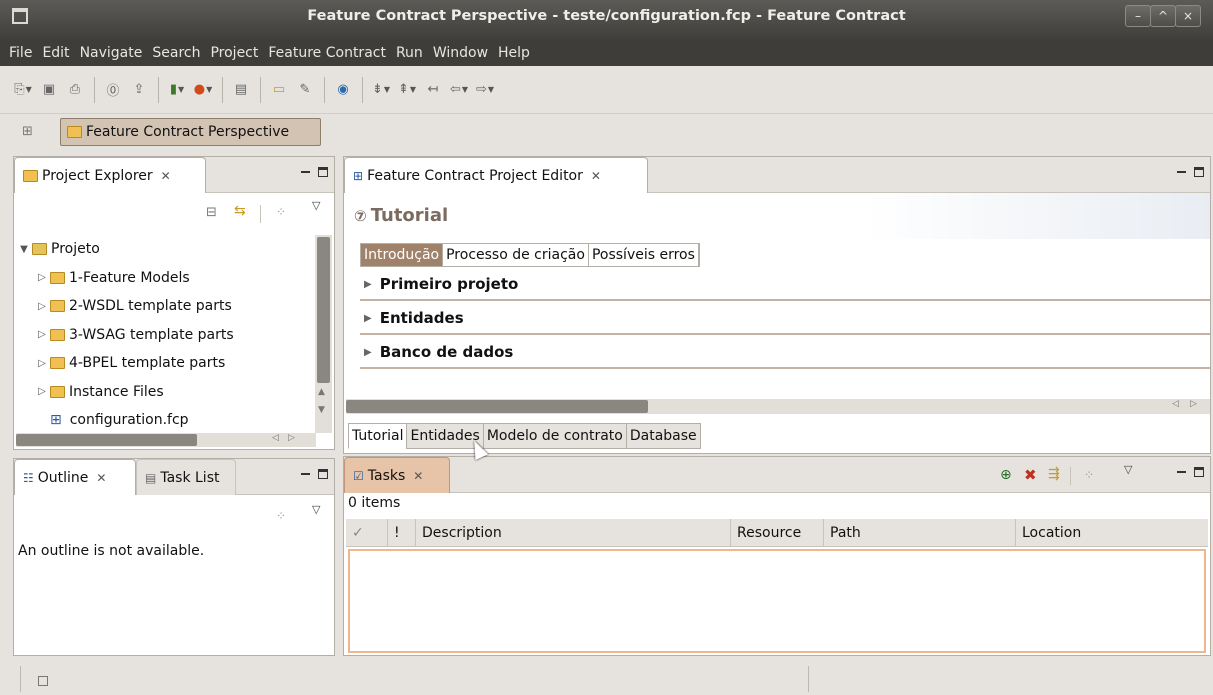 Image resolution: width=1213 pixels, height=695 pixels. I want to click on document-icon: ▤, so click(241, 90).